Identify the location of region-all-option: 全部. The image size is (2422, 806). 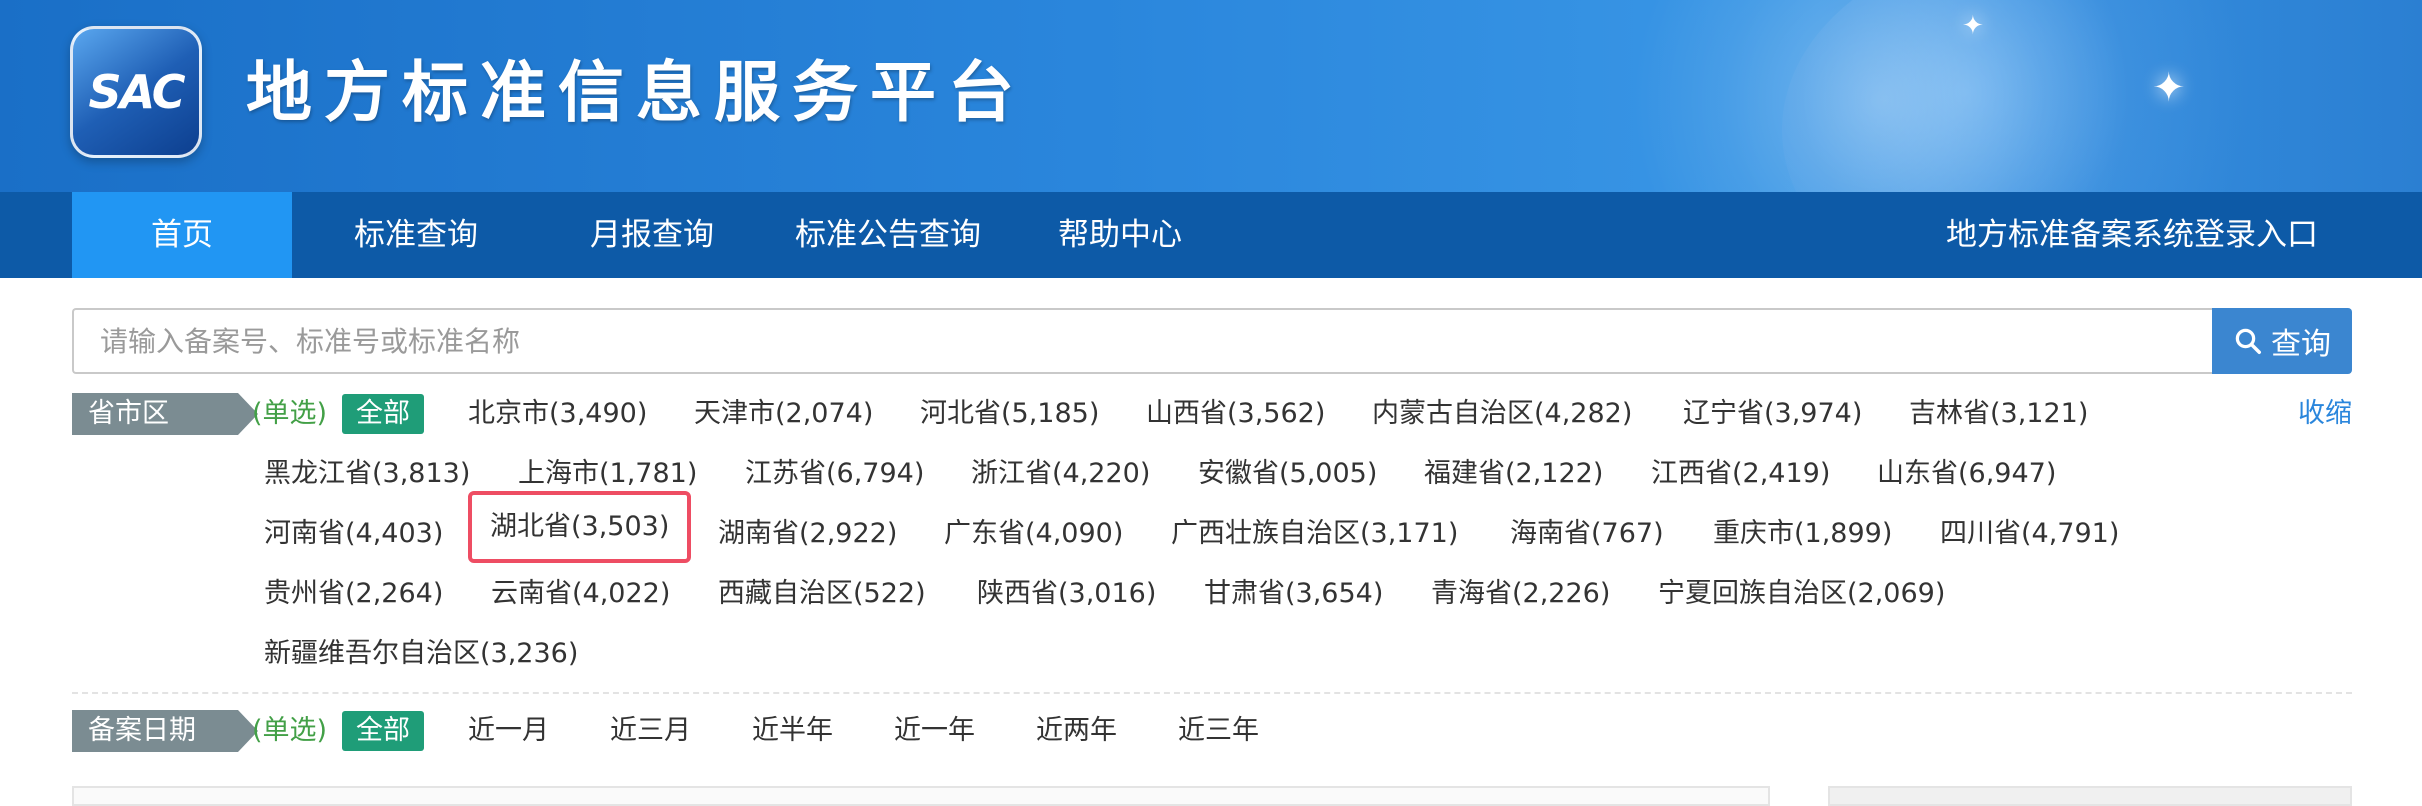
(383, 414).